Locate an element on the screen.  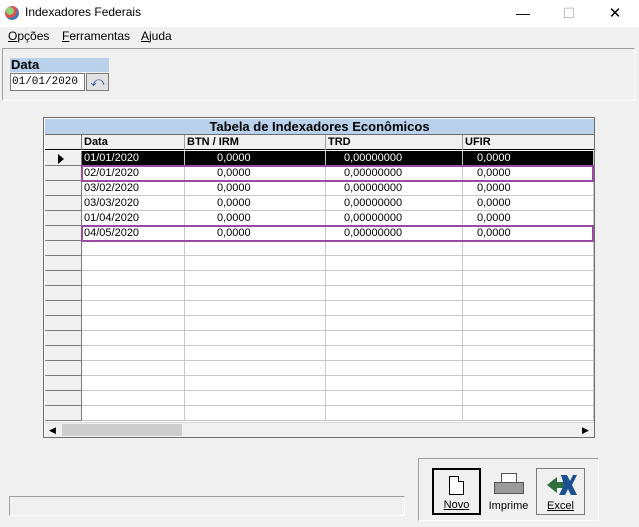
scroll-right-icon: ▶ is located at coordinates (585, 430).